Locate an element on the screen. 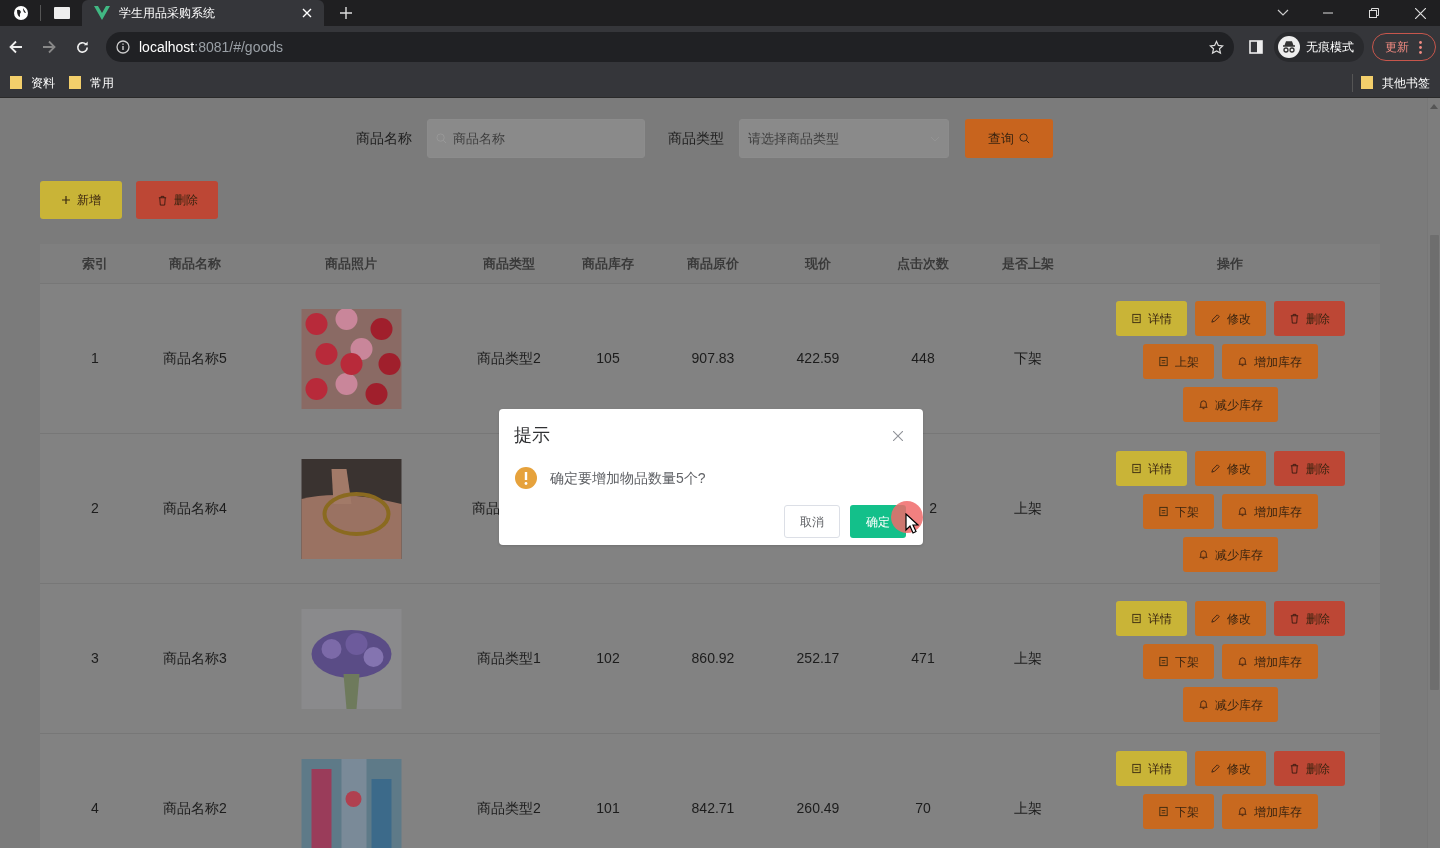 This screenshot has height=848, width=1440. table-cell-text: 2 is located at coordinates (933, 508).